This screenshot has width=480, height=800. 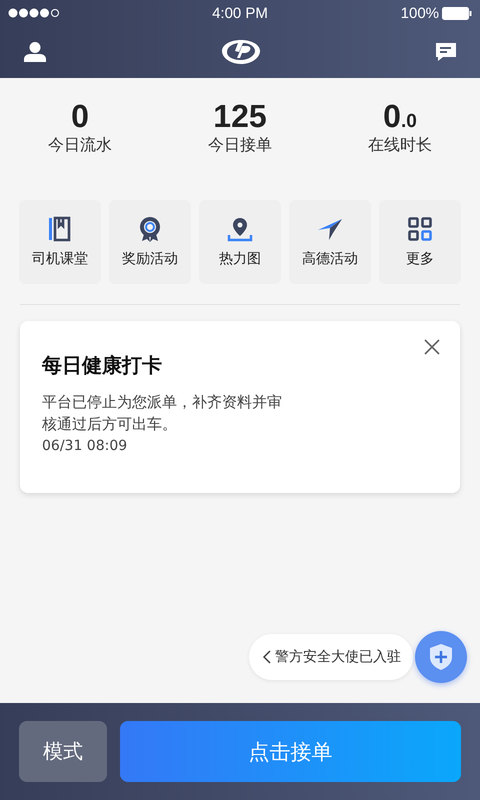 What do you see at coordinates (457, 13) in the screenshot?
I see `battery-icon` at bounding box center [457, 13].